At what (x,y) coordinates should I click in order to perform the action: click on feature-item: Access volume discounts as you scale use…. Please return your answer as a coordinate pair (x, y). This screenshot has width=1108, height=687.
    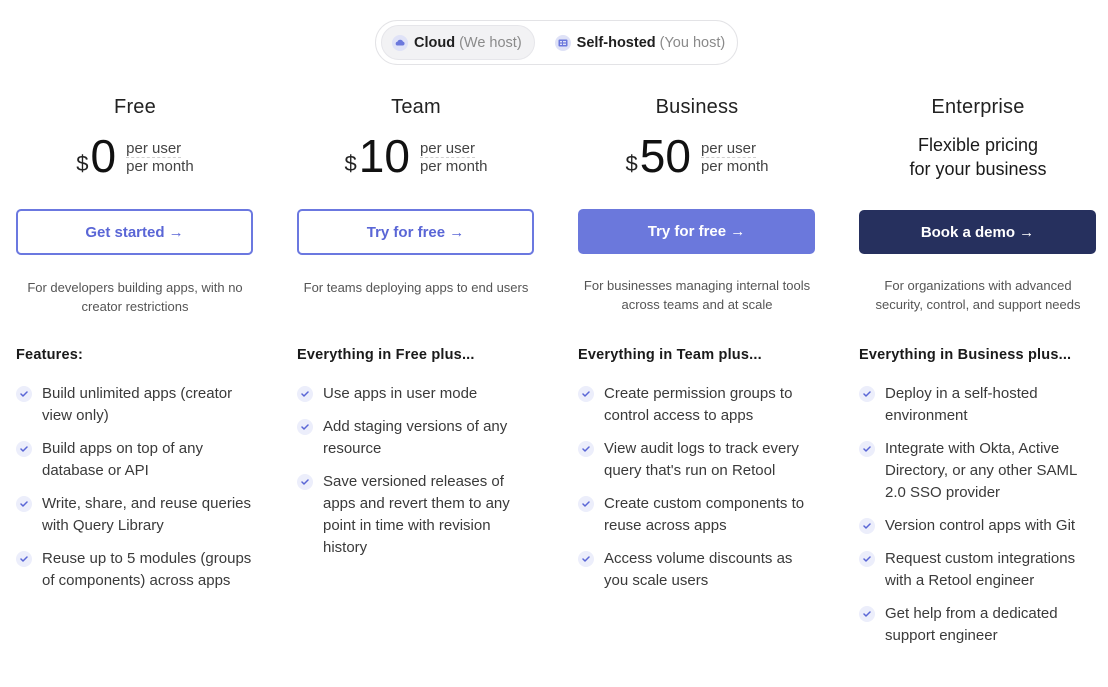
    Looking at the image, I should click on (698, 570).